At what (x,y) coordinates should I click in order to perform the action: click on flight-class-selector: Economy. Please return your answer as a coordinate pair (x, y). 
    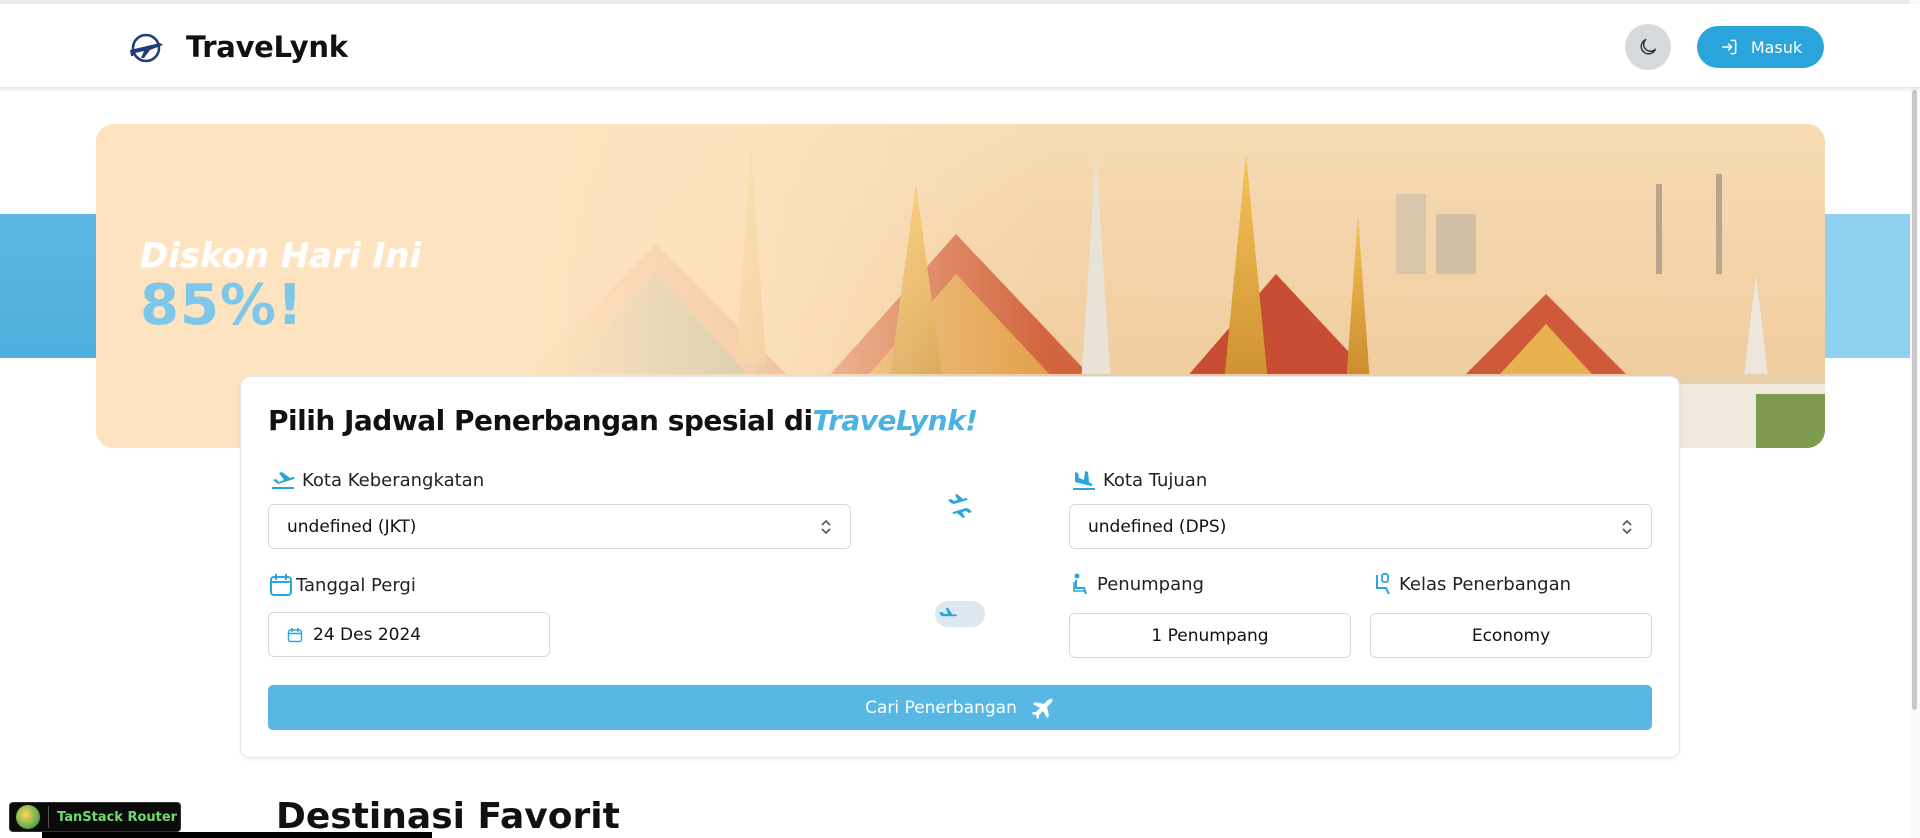
    Looking at the image, I should click on (1511, 635).